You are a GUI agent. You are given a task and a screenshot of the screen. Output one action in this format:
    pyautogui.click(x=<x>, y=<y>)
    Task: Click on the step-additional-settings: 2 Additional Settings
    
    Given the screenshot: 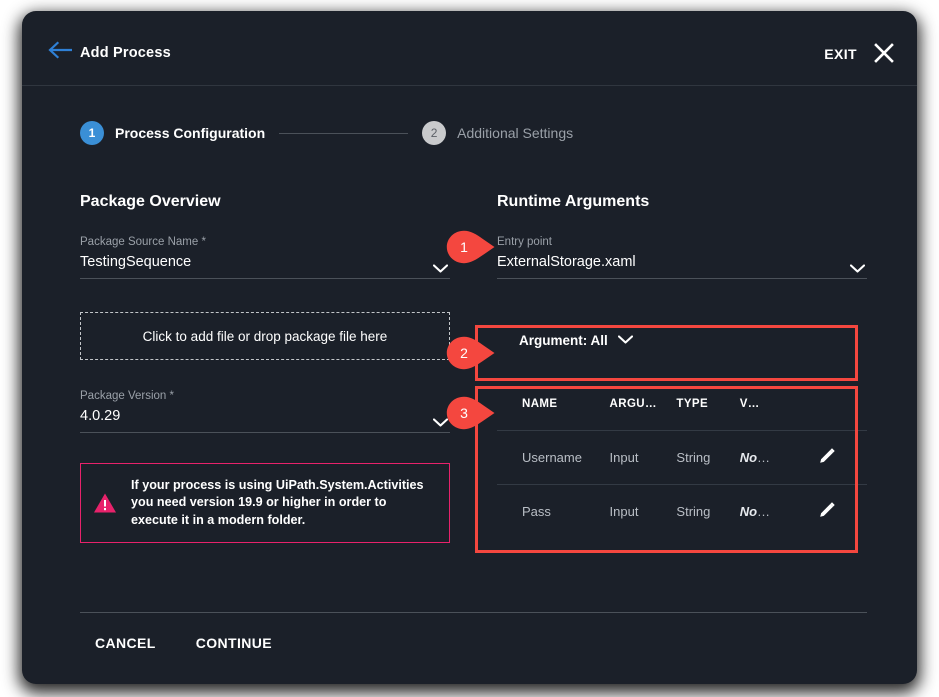 What is the action you would take?
    pyautogui.click(x=497, y=133)
    